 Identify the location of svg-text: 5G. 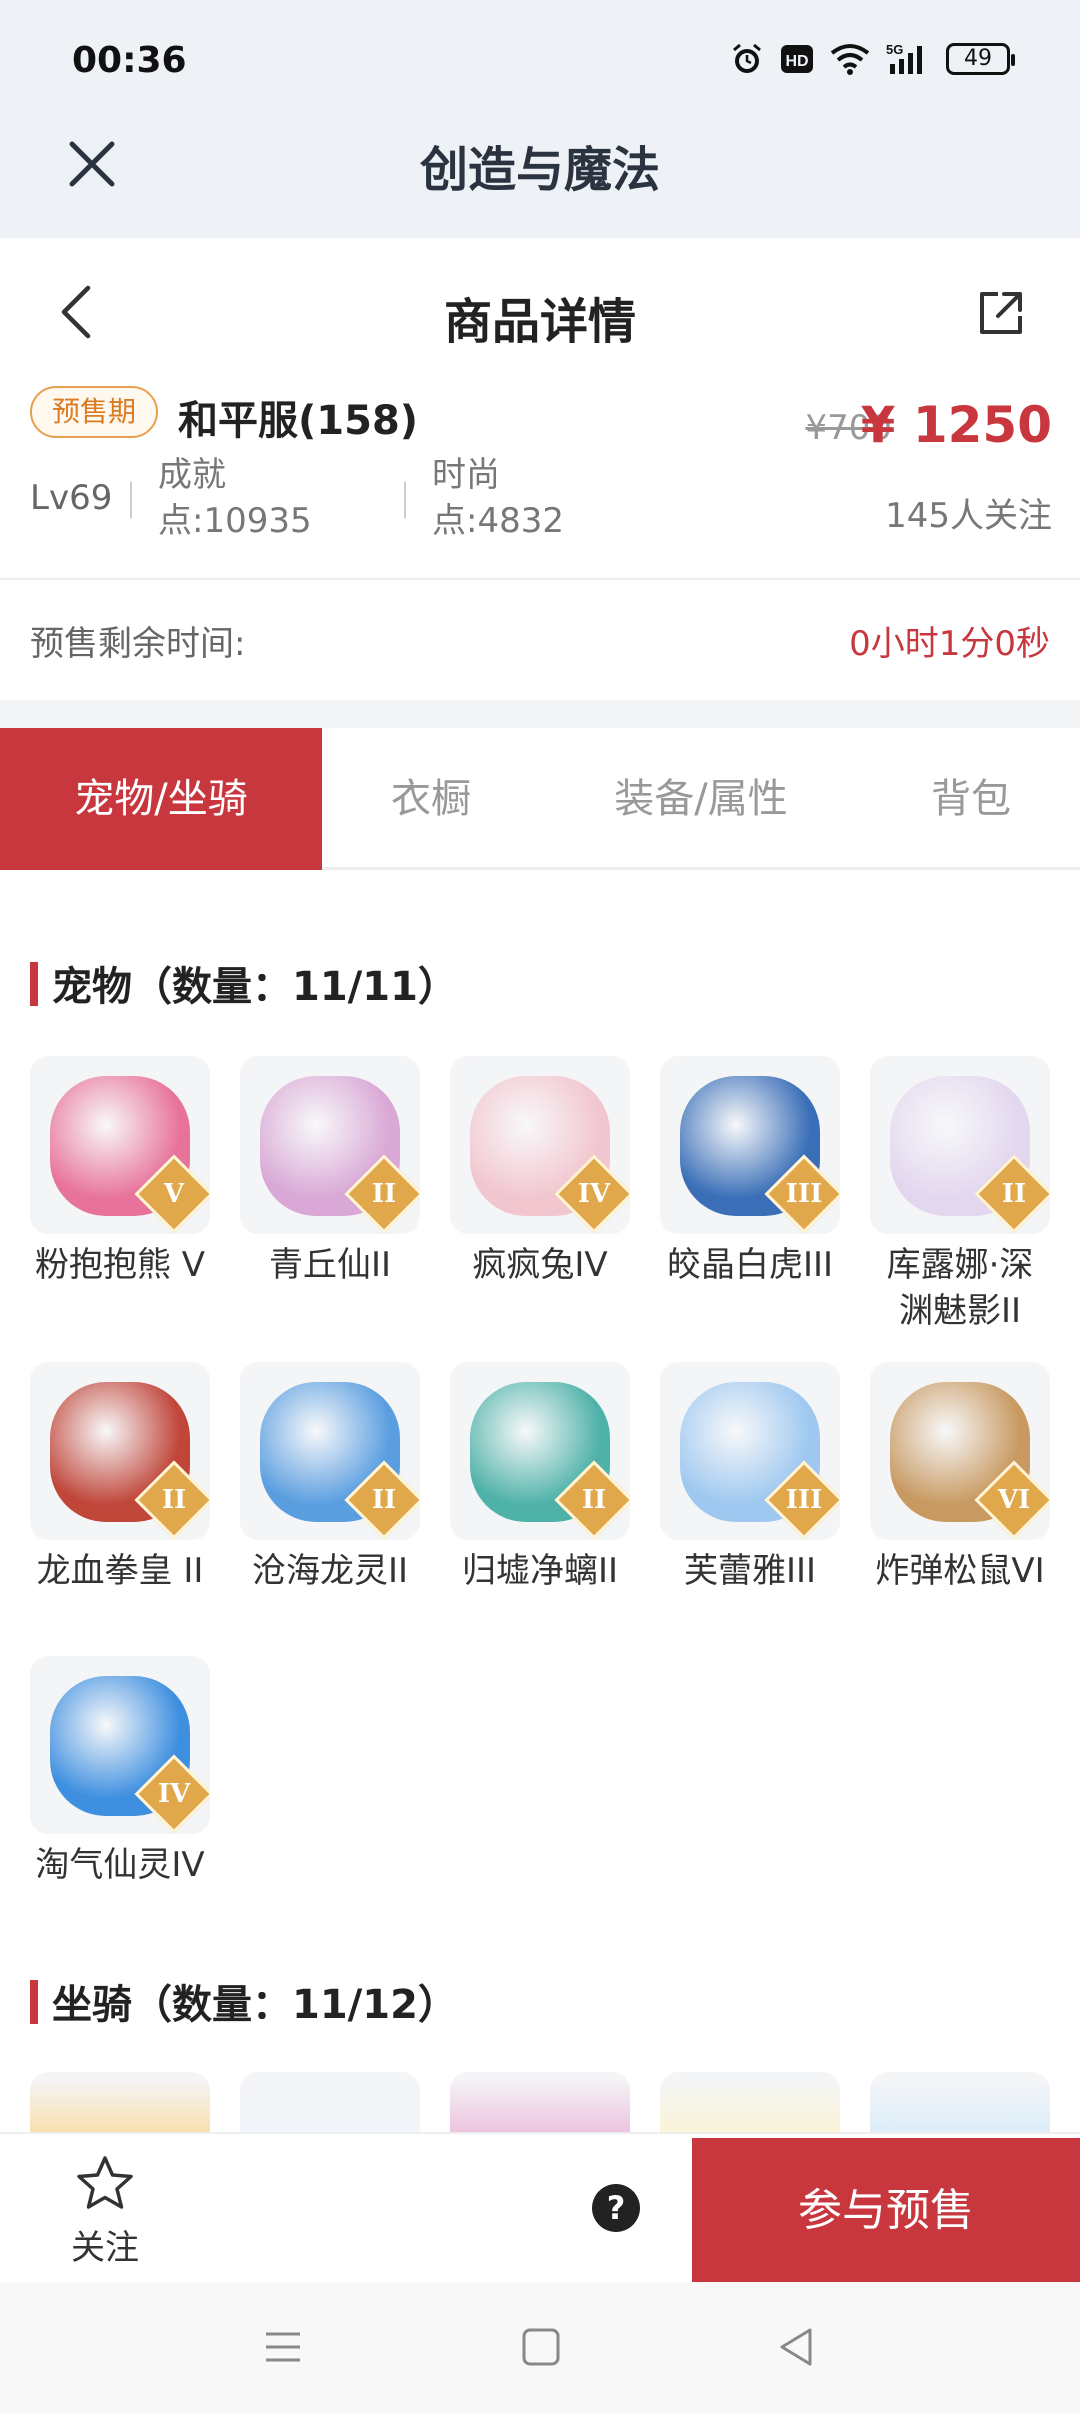
(894, 49).